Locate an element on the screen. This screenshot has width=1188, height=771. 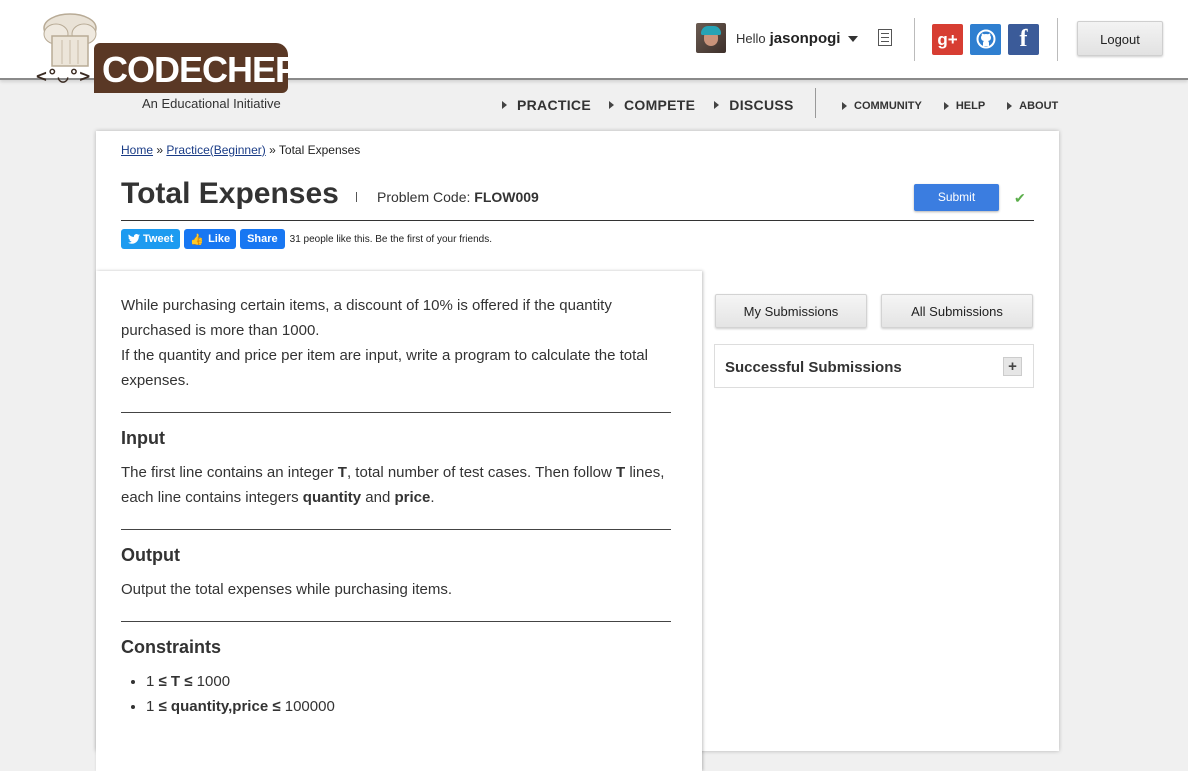
problem-code: Problem Code: FLOW009 is located at coordinates (458, 197).